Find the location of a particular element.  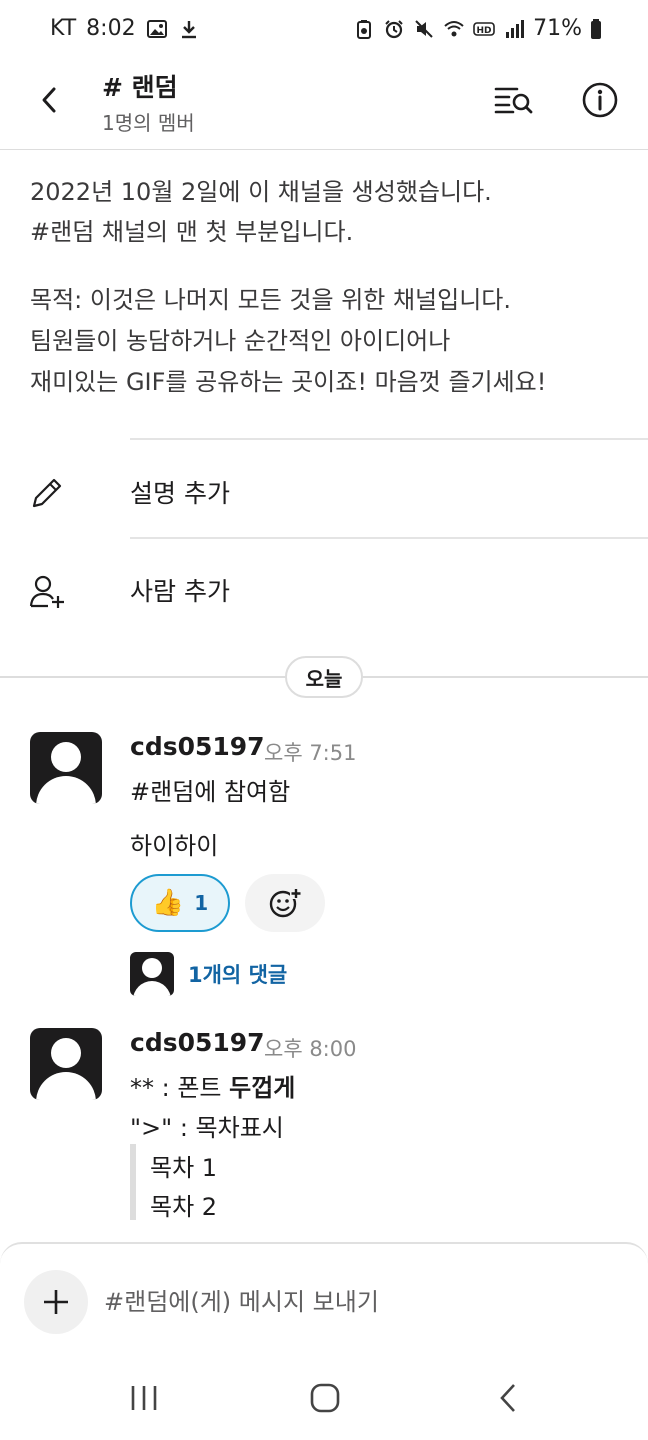

channel-info-button is located at coordinates (600, 100).